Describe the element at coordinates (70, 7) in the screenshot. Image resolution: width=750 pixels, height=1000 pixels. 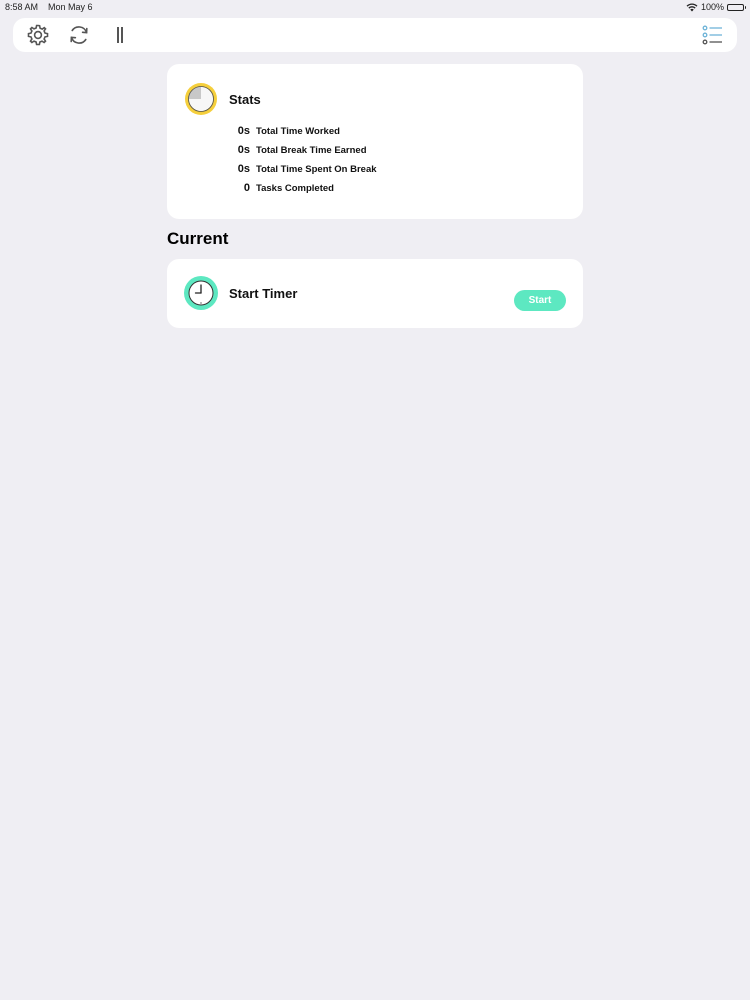
I see `status-date: Mon May 6` at that location.